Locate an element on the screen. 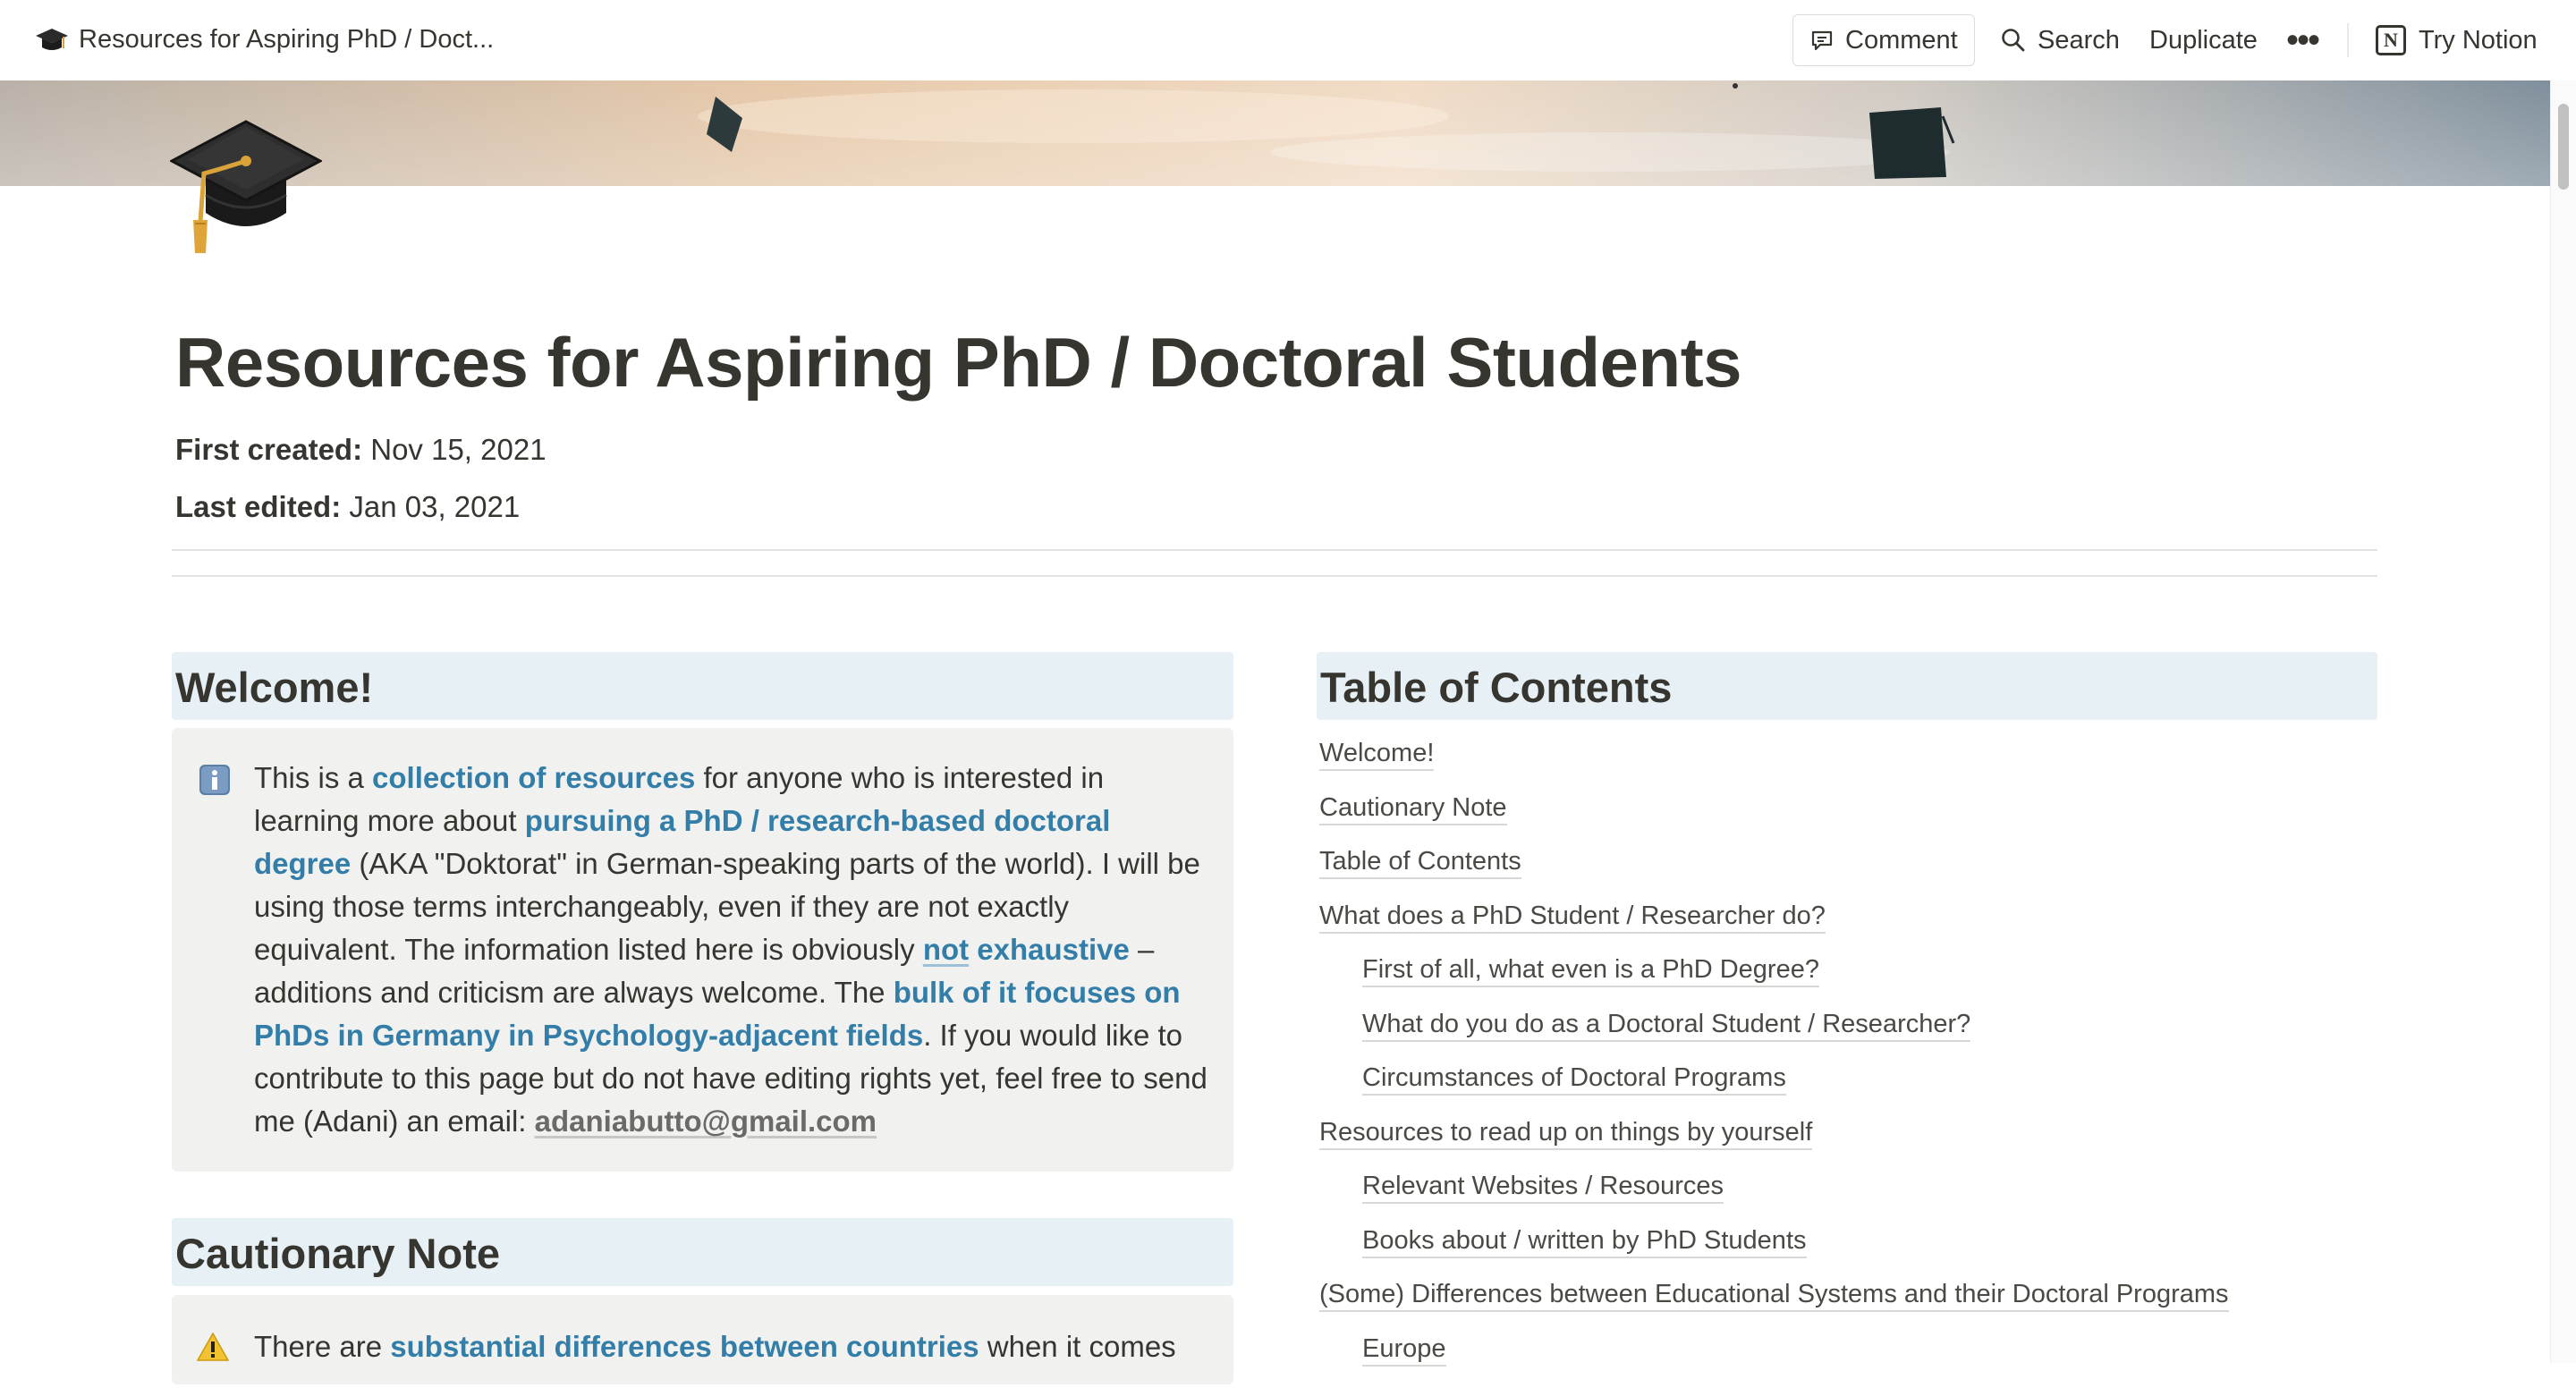 This screenshot has height=1388, width=2576. try-notion-label: Try Notion is located at coordinates (2478, 40).